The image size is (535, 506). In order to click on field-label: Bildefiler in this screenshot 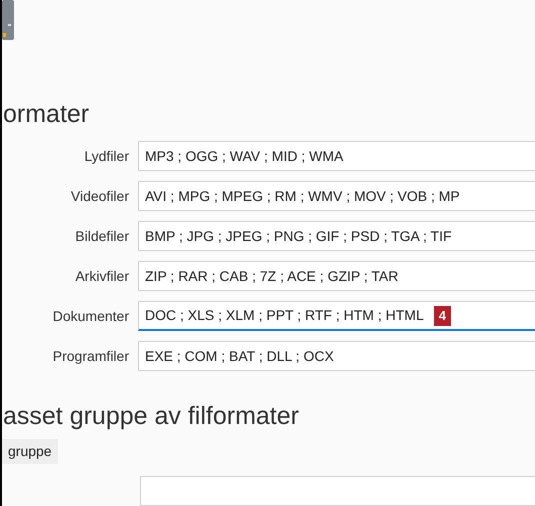, I will do `click(101, 236)`.